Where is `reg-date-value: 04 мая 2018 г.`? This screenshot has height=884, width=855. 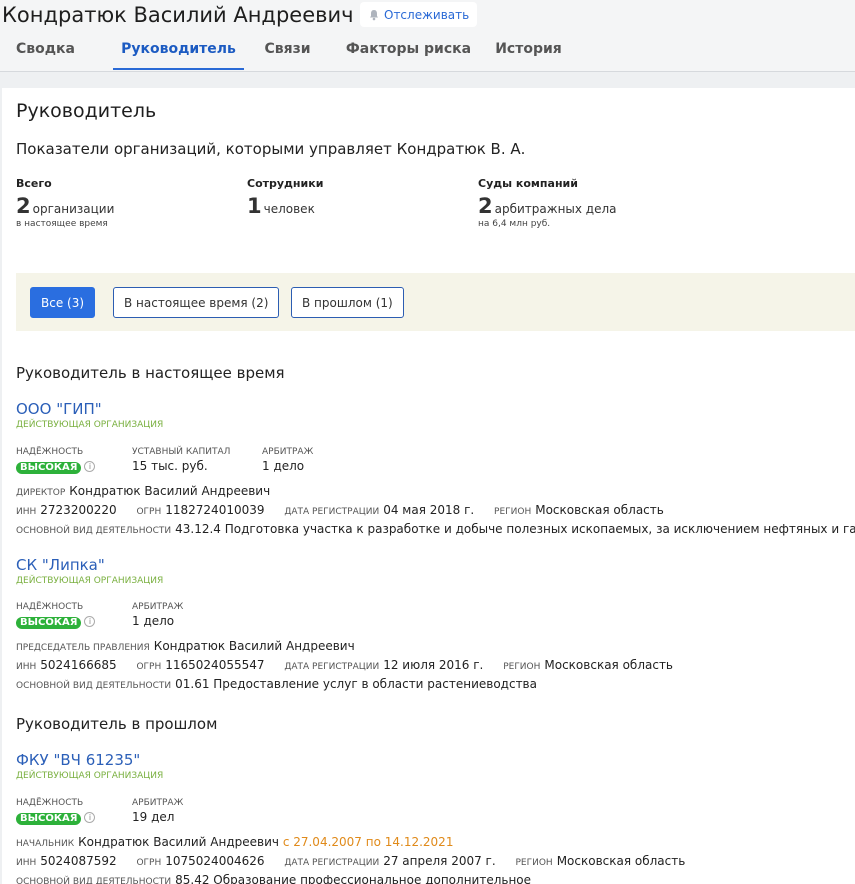 reg-date-value: 04 мая 2018 г. is located at coordinates (429, 510).